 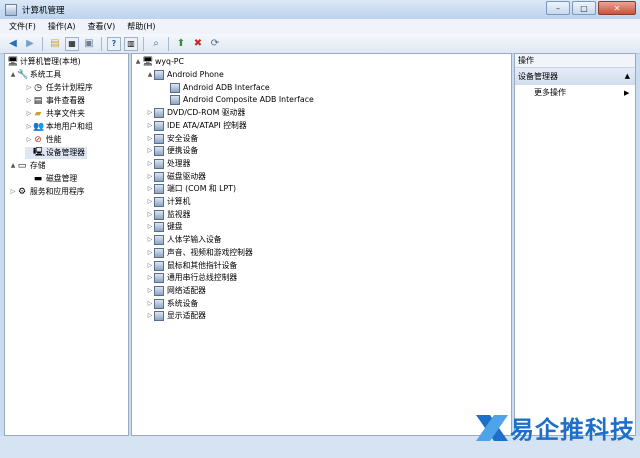 I want to click on tree-item-storage: ▲ ▭ 存储, so click(x=27, y=166).